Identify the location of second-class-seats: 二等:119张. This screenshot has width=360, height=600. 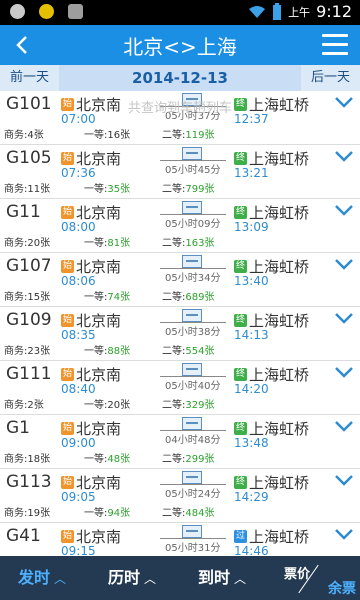
(188, 135).